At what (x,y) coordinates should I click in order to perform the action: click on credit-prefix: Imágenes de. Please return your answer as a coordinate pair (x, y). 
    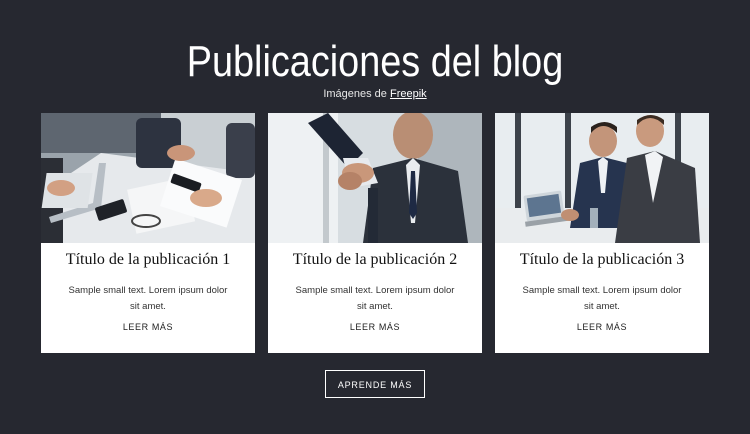
    Looking at the image, I should click on (355, 94).